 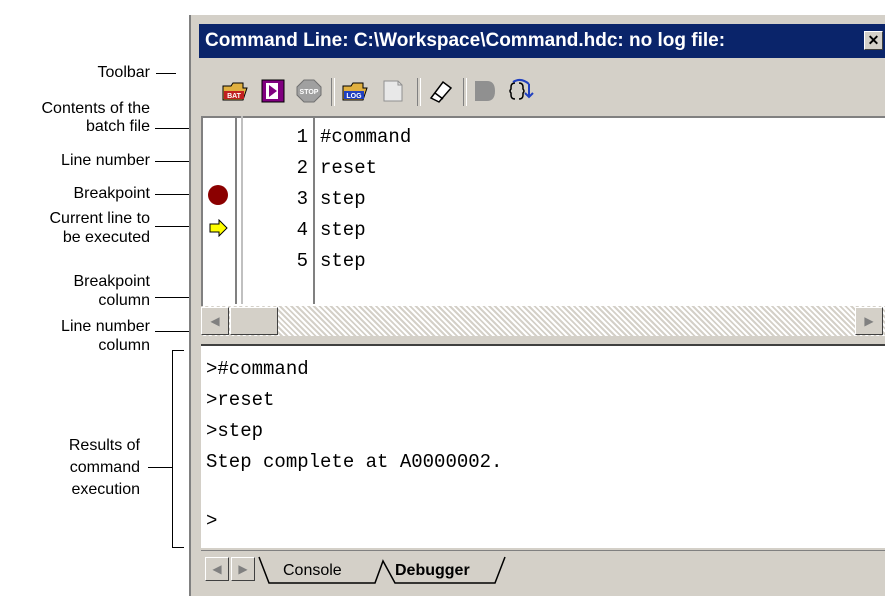 What do you see at coordinates (105, 326) in the screenshot?
I see `annotation-ln-col-1: Line number` at bounding box center [105, 326].